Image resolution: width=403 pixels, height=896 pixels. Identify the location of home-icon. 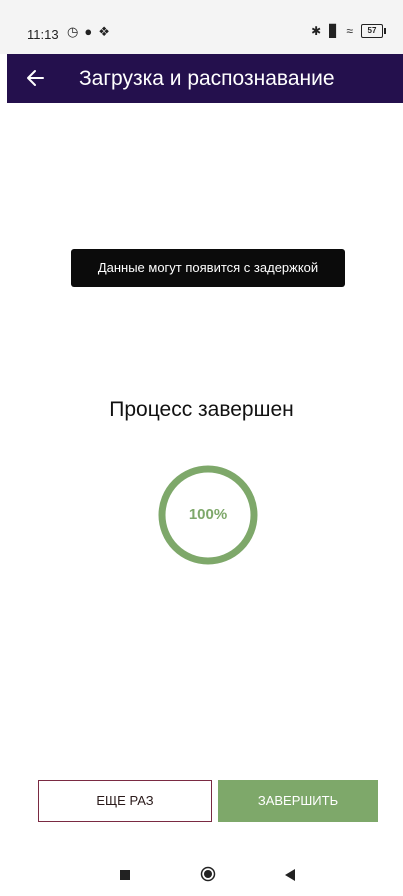
(208, 874).